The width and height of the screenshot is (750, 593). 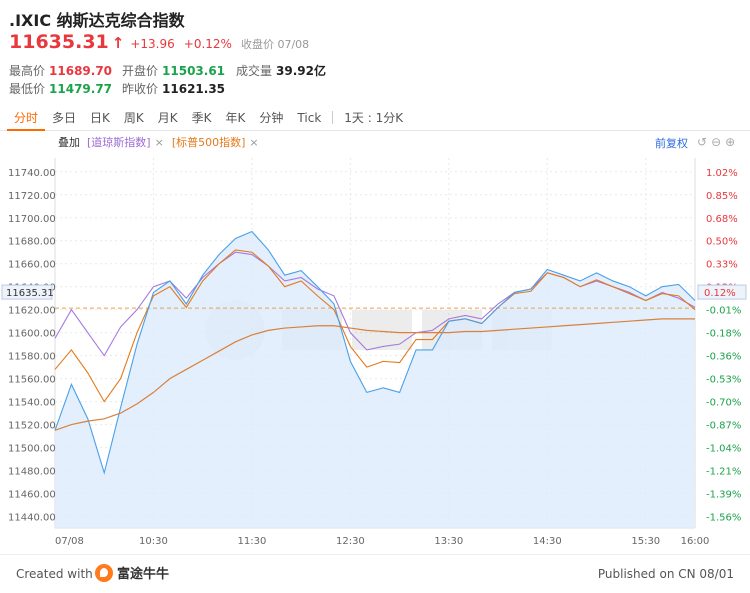 What do you see at coordinates (32, 449) in the screenshot?
I see `y-tick-label: 11500.00` at bounding box center [32, 449].